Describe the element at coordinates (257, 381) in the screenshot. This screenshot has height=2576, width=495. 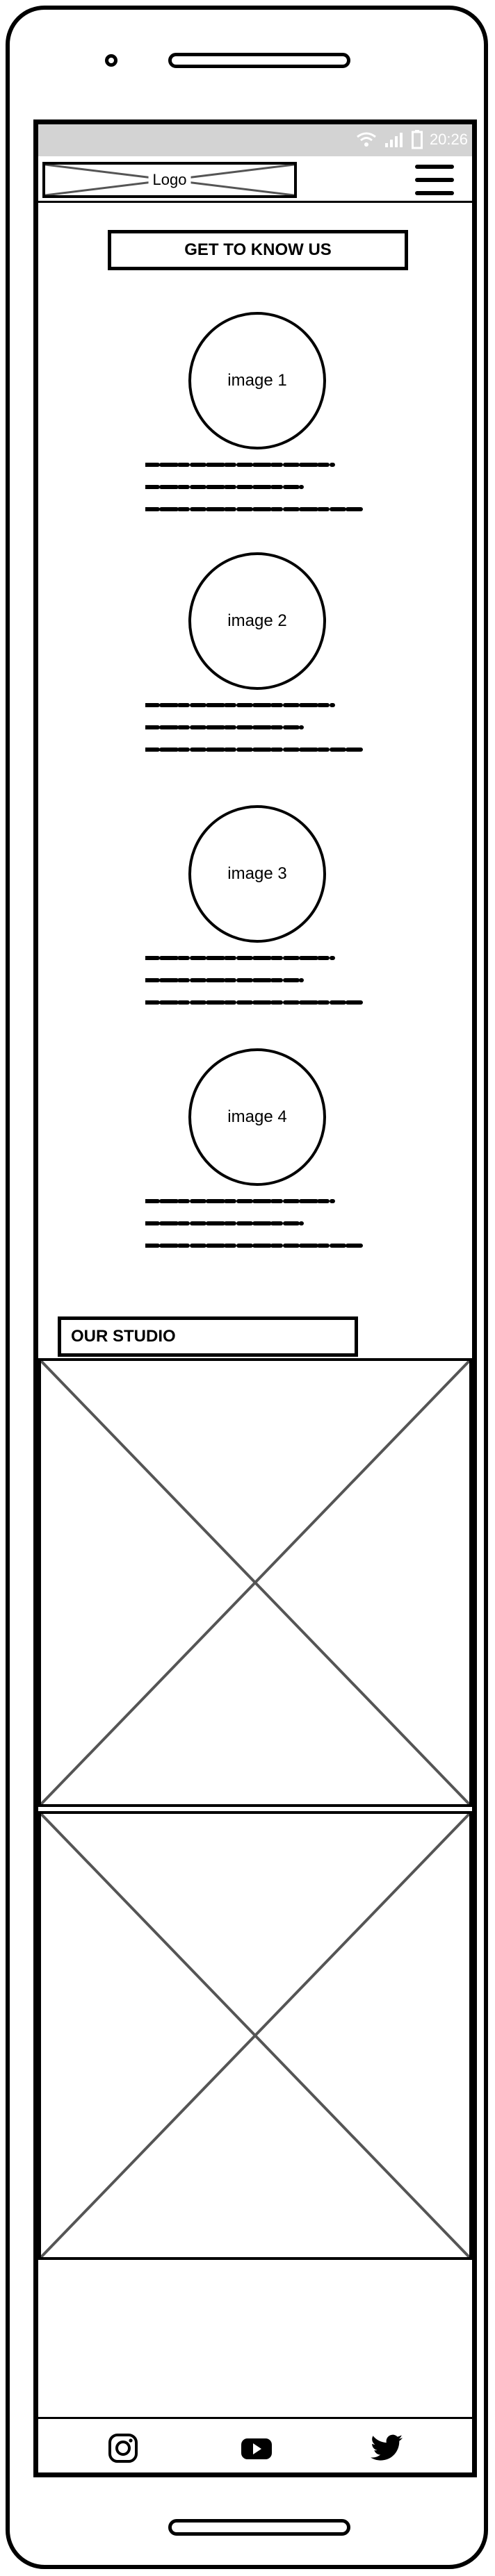
I see `team-image-1: image 1` at that location.